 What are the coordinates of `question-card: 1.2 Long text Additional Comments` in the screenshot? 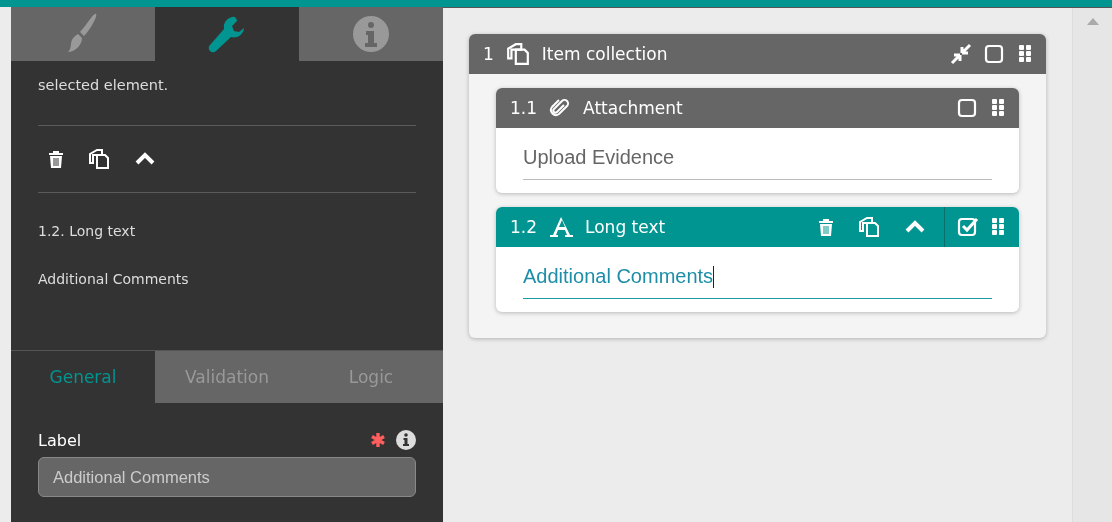 It's located at (757, 259).